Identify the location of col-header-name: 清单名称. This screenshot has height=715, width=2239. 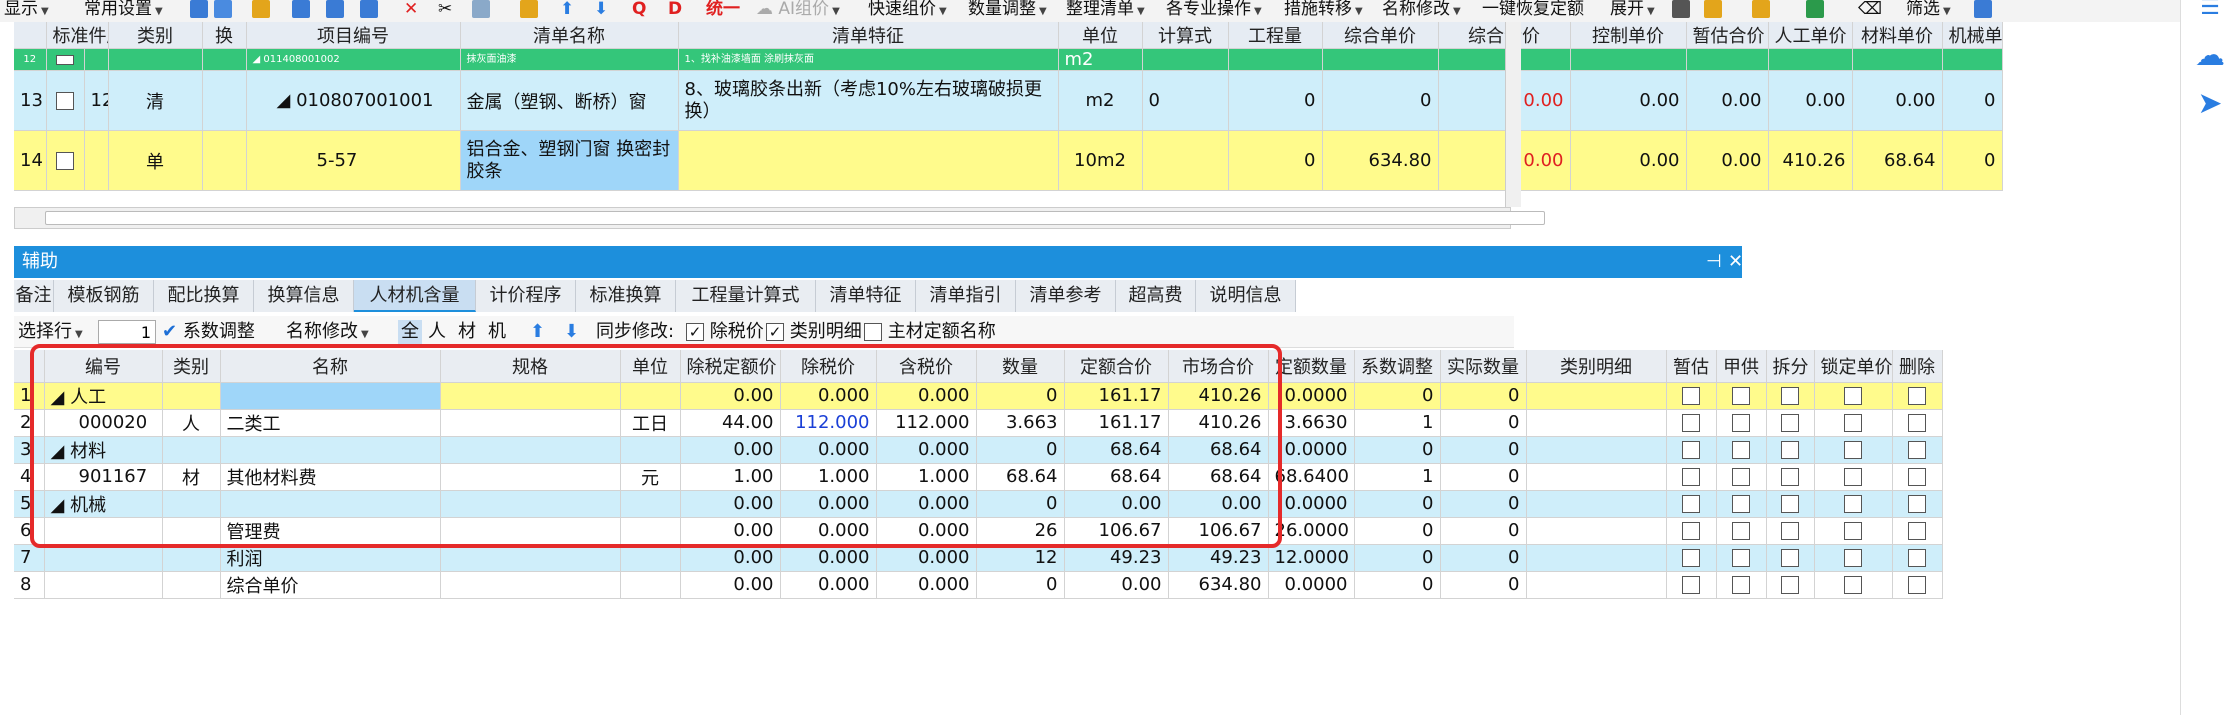
(569, 35).